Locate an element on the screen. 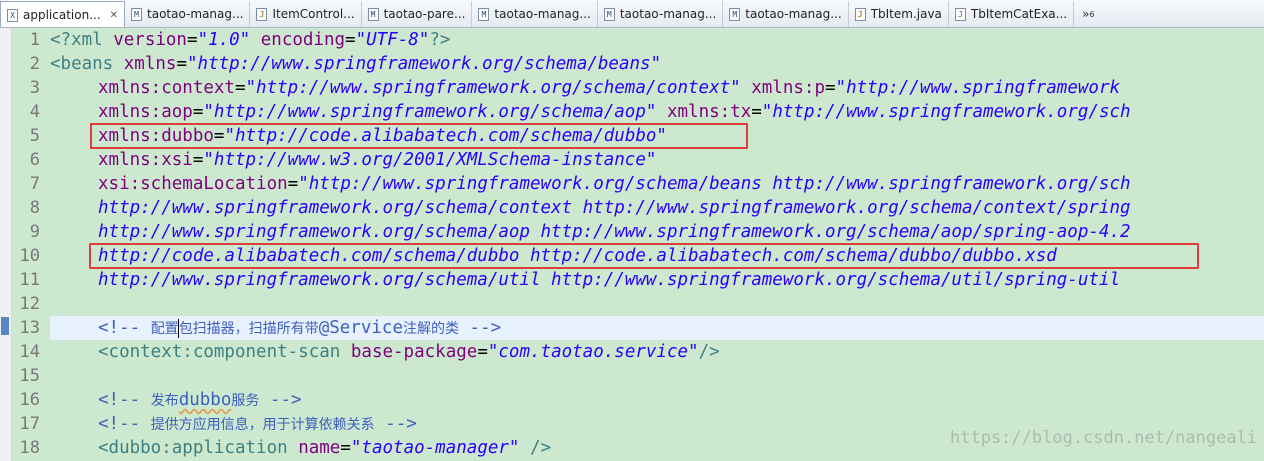  line-number: 8 is located at coordinates (34, 208).